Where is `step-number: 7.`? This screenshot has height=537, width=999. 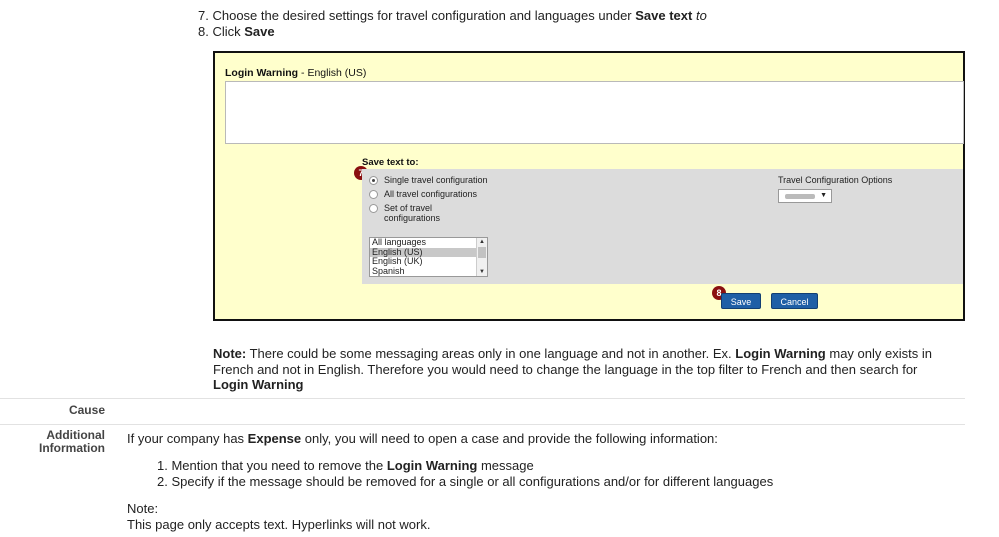
step-number: 7. is located at coordinates (203, 15).